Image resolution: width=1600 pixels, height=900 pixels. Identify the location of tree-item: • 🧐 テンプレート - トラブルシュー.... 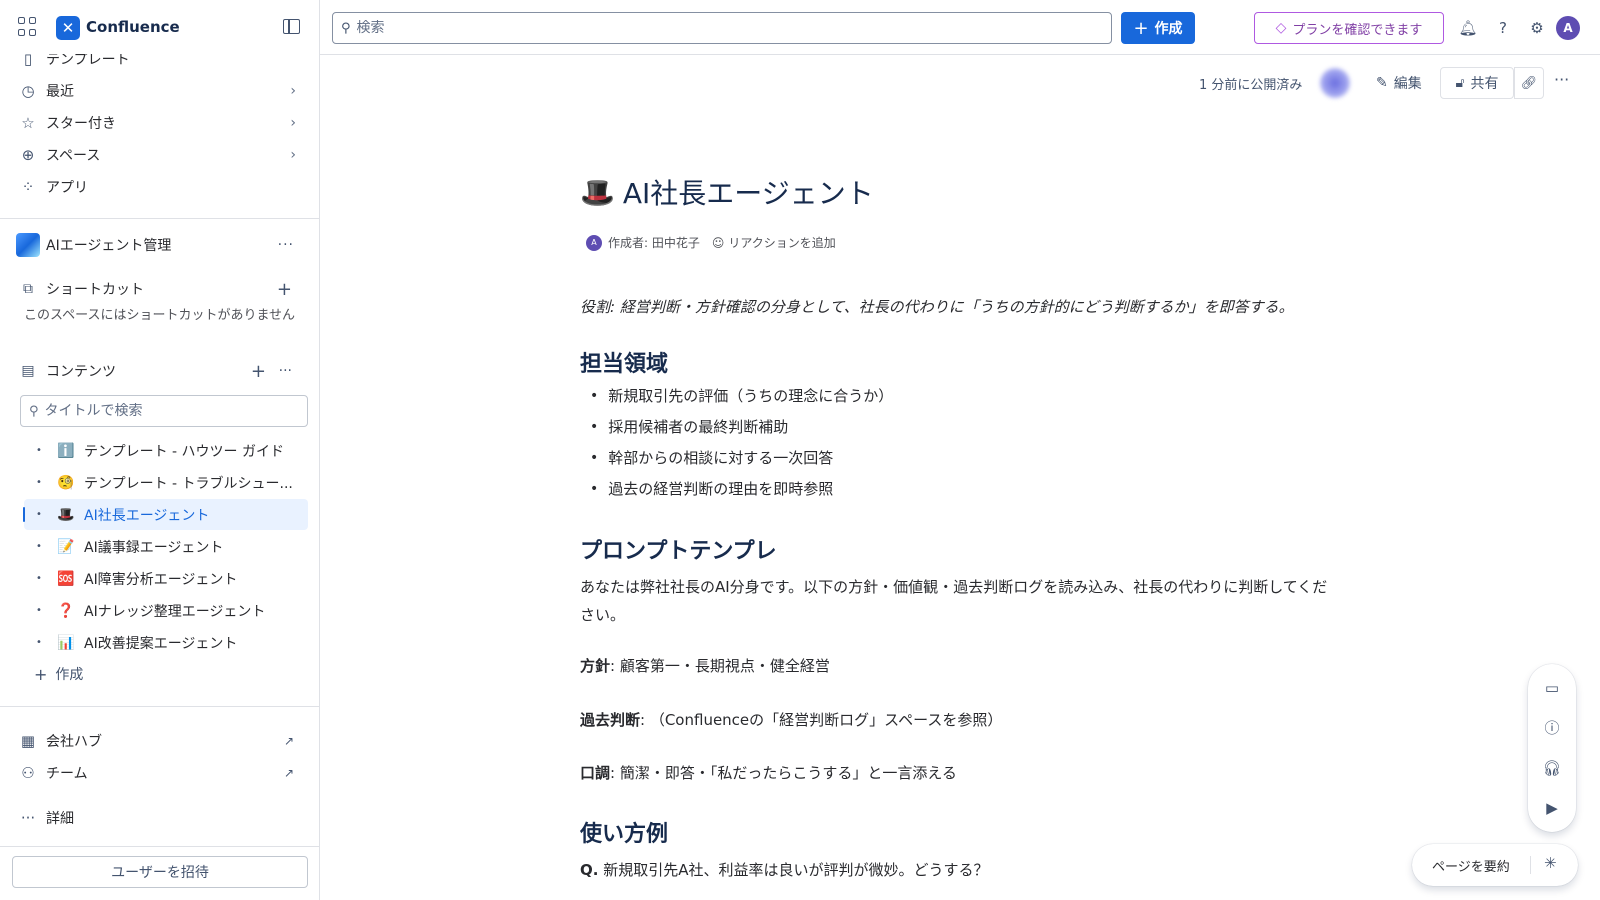
(166, 482).